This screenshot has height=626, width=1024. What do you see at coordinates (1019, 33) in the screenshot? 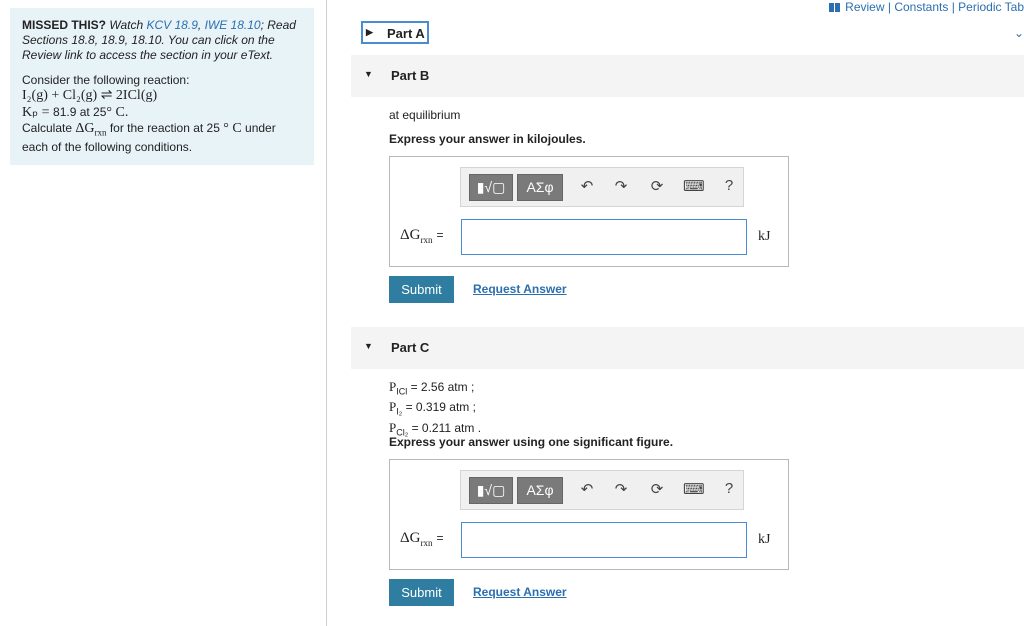
I see `chevron-down-icon: ⌄` at bounding box center [1019, 33].